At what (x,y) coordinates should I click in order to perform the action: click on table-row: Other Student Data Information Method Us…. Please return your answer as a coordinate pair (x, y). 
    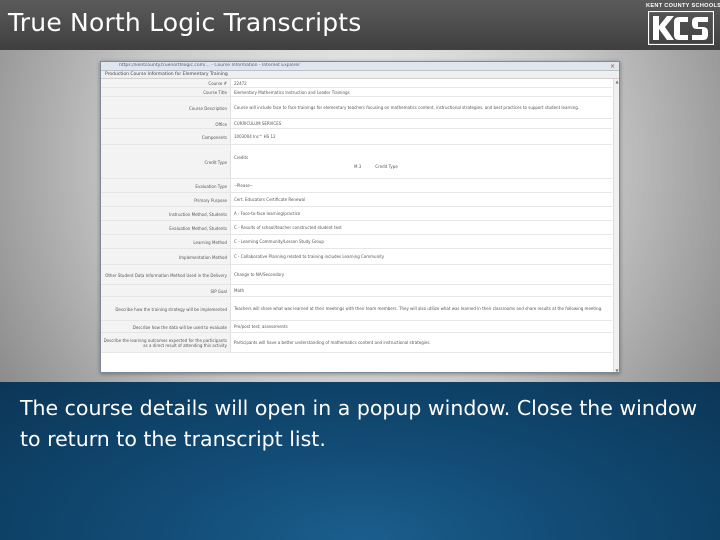
    Looking at the image, I should click on (356, 275).